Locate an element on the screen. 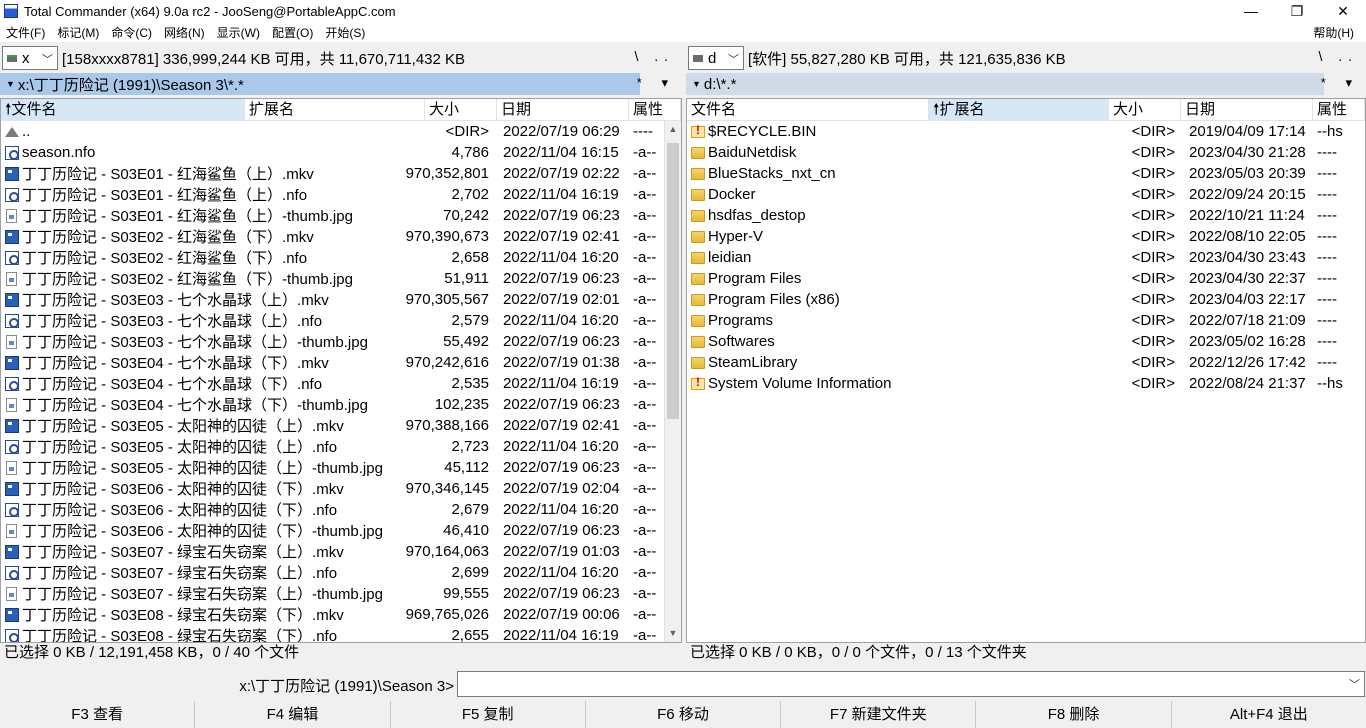 Image resolution: width=1366 pixels, height=728 pixels. menu-start: 开始(S) is located at coordinates (345, 32).